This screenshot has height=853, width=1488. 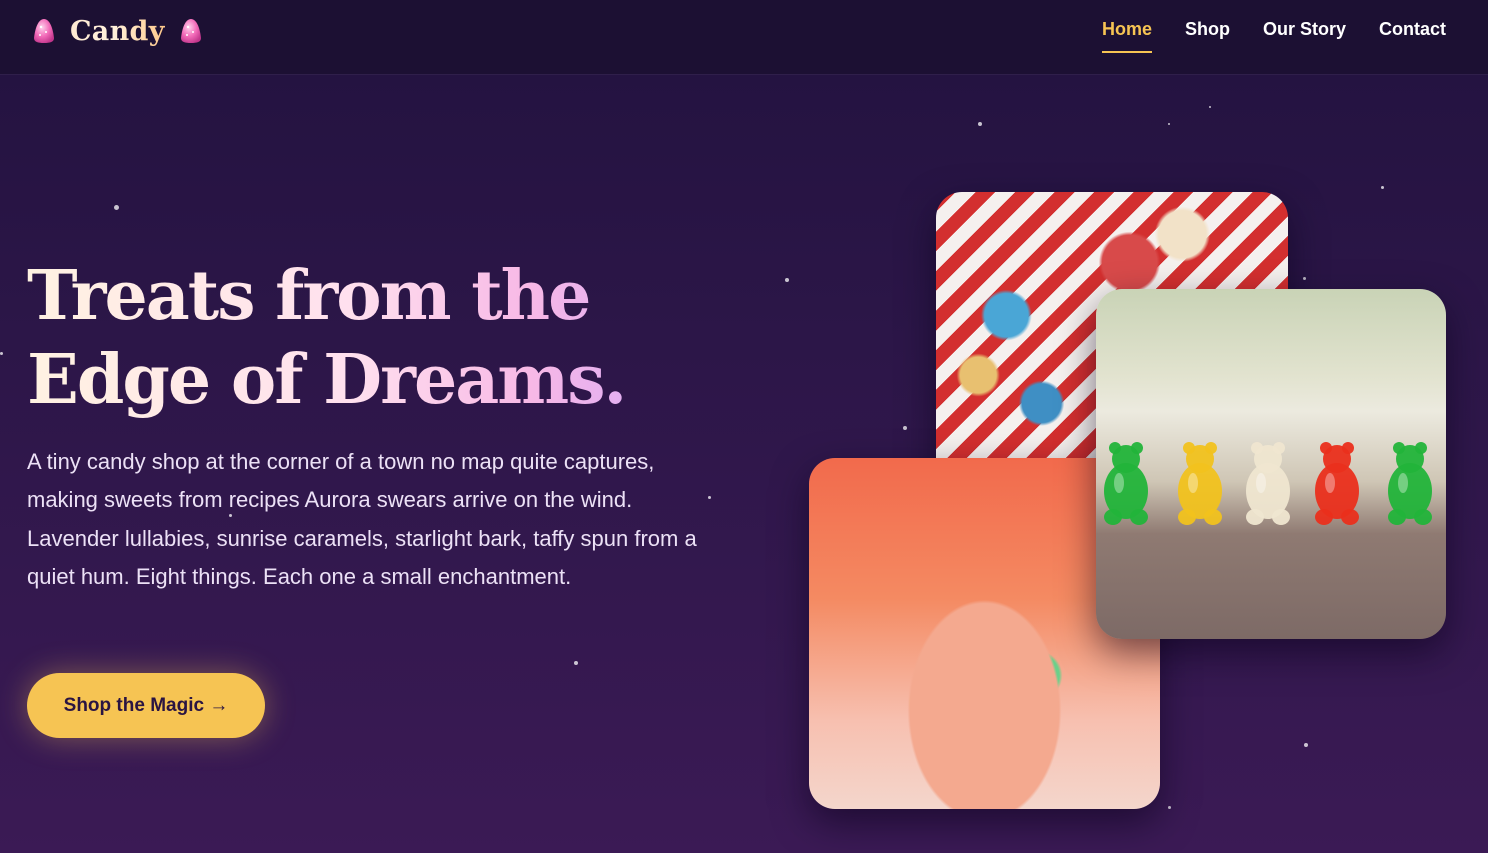 What do you see at coordinates (387, 338) in the screenshot?
I see `hero-headline: Treats from the Edge of Dreams.` at bounding box center [387, 338].